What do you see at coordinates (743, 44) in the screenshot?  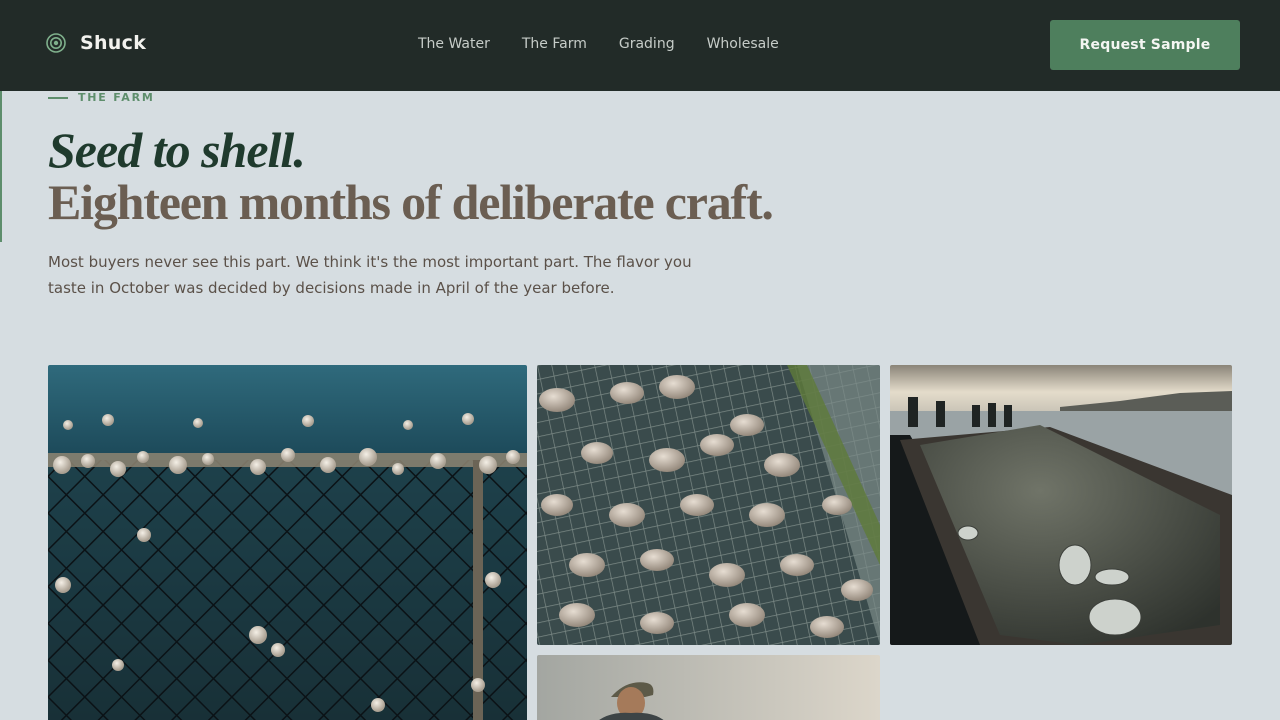 I see `nav-link-wholesale: Wholesale` at bounding box center [743, 44].